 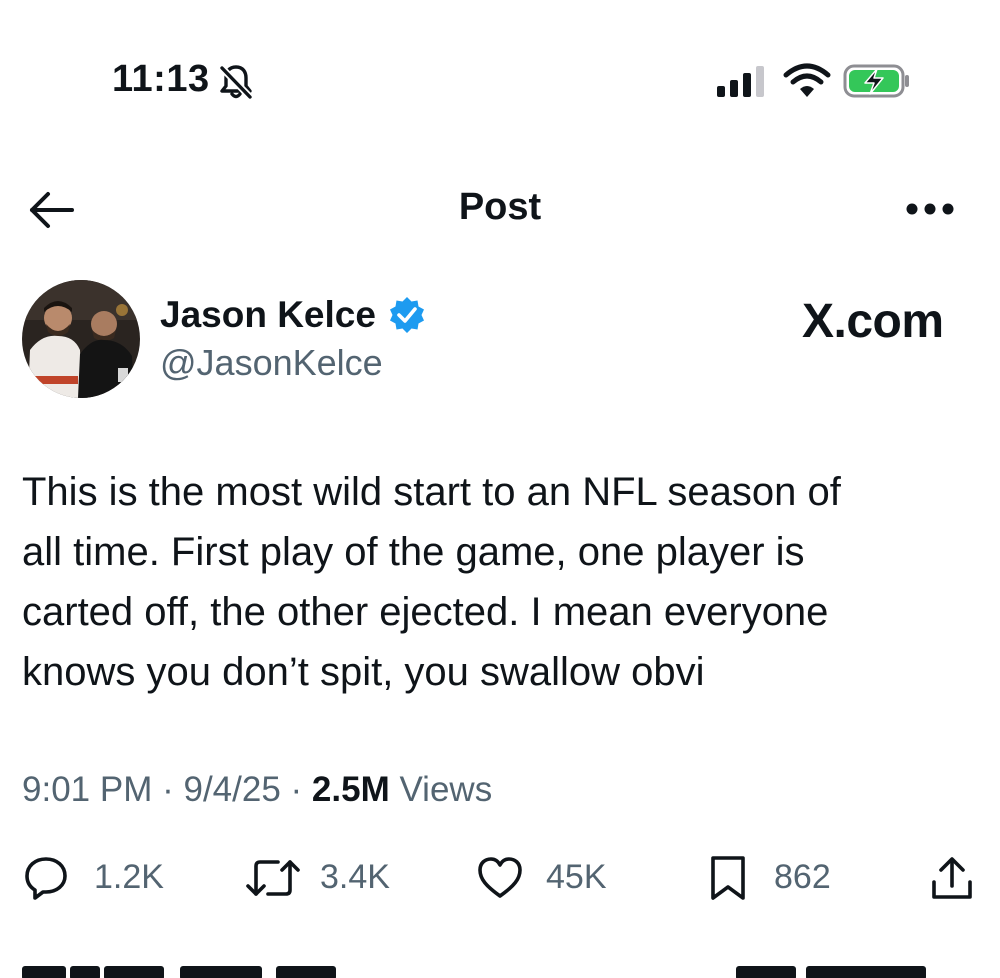 What do you see at coordinates (802, 877) in the screenshot?
I see `bookmark-count: 862` at bounding box center [802, 877].